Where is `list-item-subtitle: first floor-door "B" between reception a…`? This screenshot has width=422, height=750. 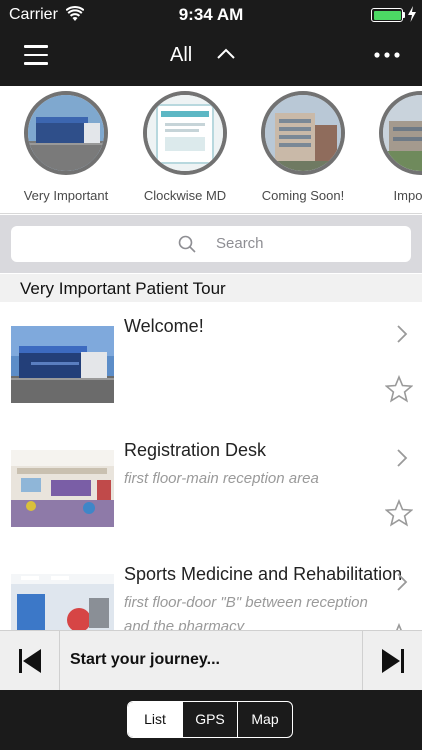
list-item-subtitle: first floor-door "B" between reception a… is located at coordinates (246, 612).